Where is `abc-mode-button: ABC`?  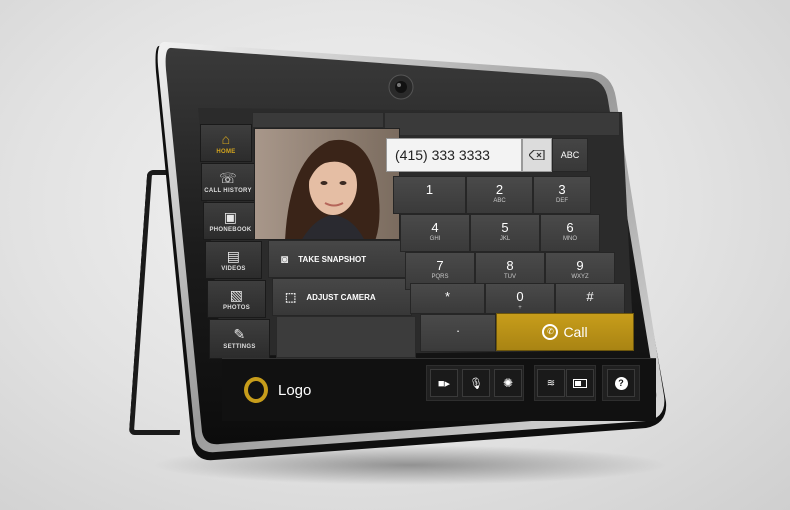
abc-mode-button: ABC is located at coordinates (570, 155).